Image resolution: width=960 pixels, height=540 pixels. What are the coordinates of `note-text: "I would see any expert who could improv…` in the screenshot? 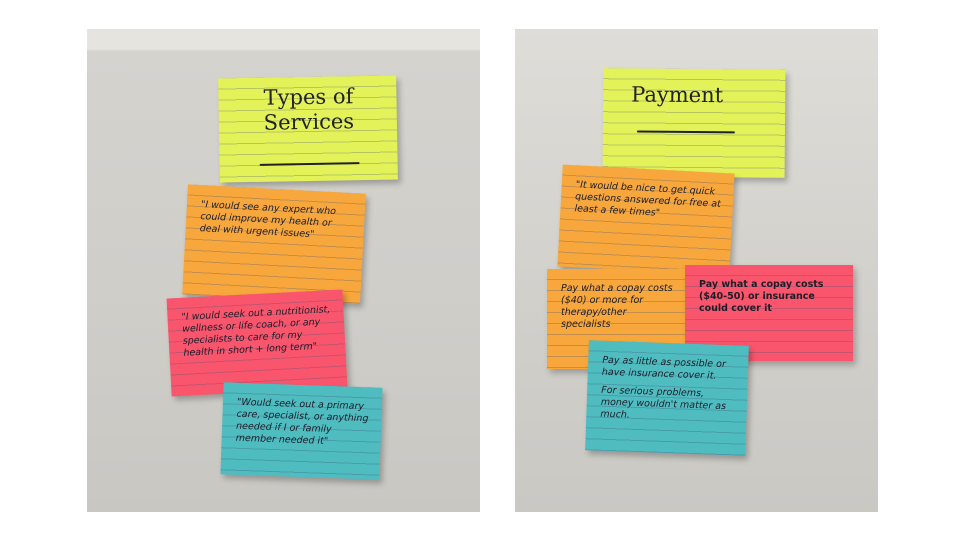 It's located at (268, 220).